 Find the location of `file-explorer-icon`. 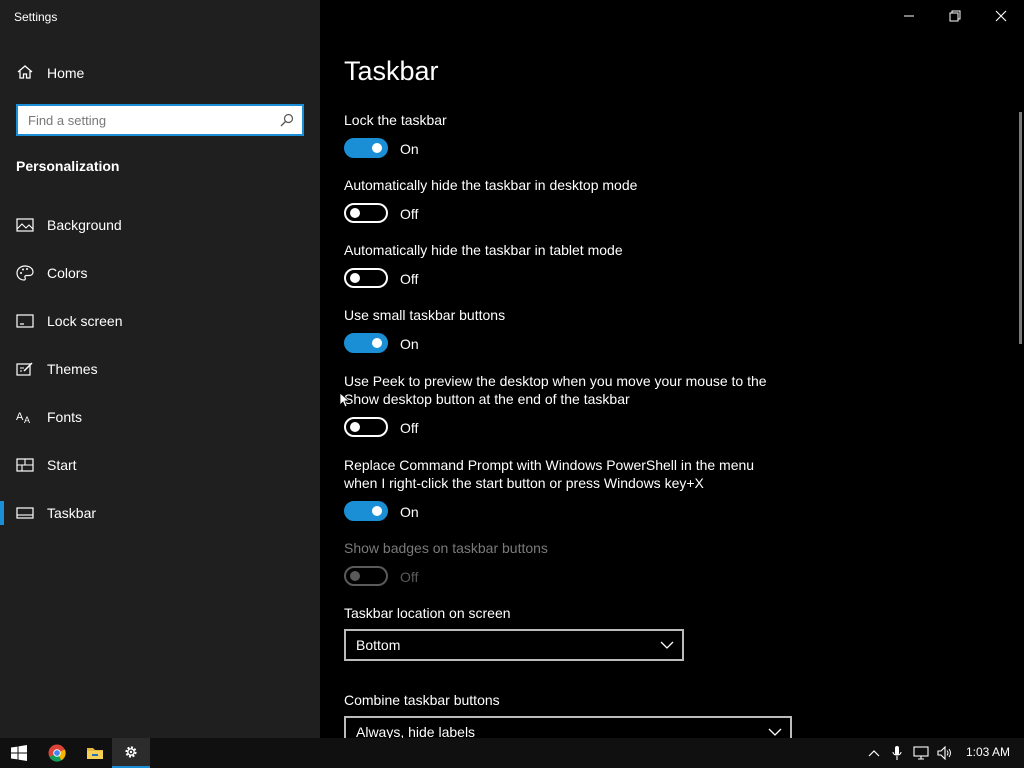

file-explorer-icon is located at coordinates (95, 753).